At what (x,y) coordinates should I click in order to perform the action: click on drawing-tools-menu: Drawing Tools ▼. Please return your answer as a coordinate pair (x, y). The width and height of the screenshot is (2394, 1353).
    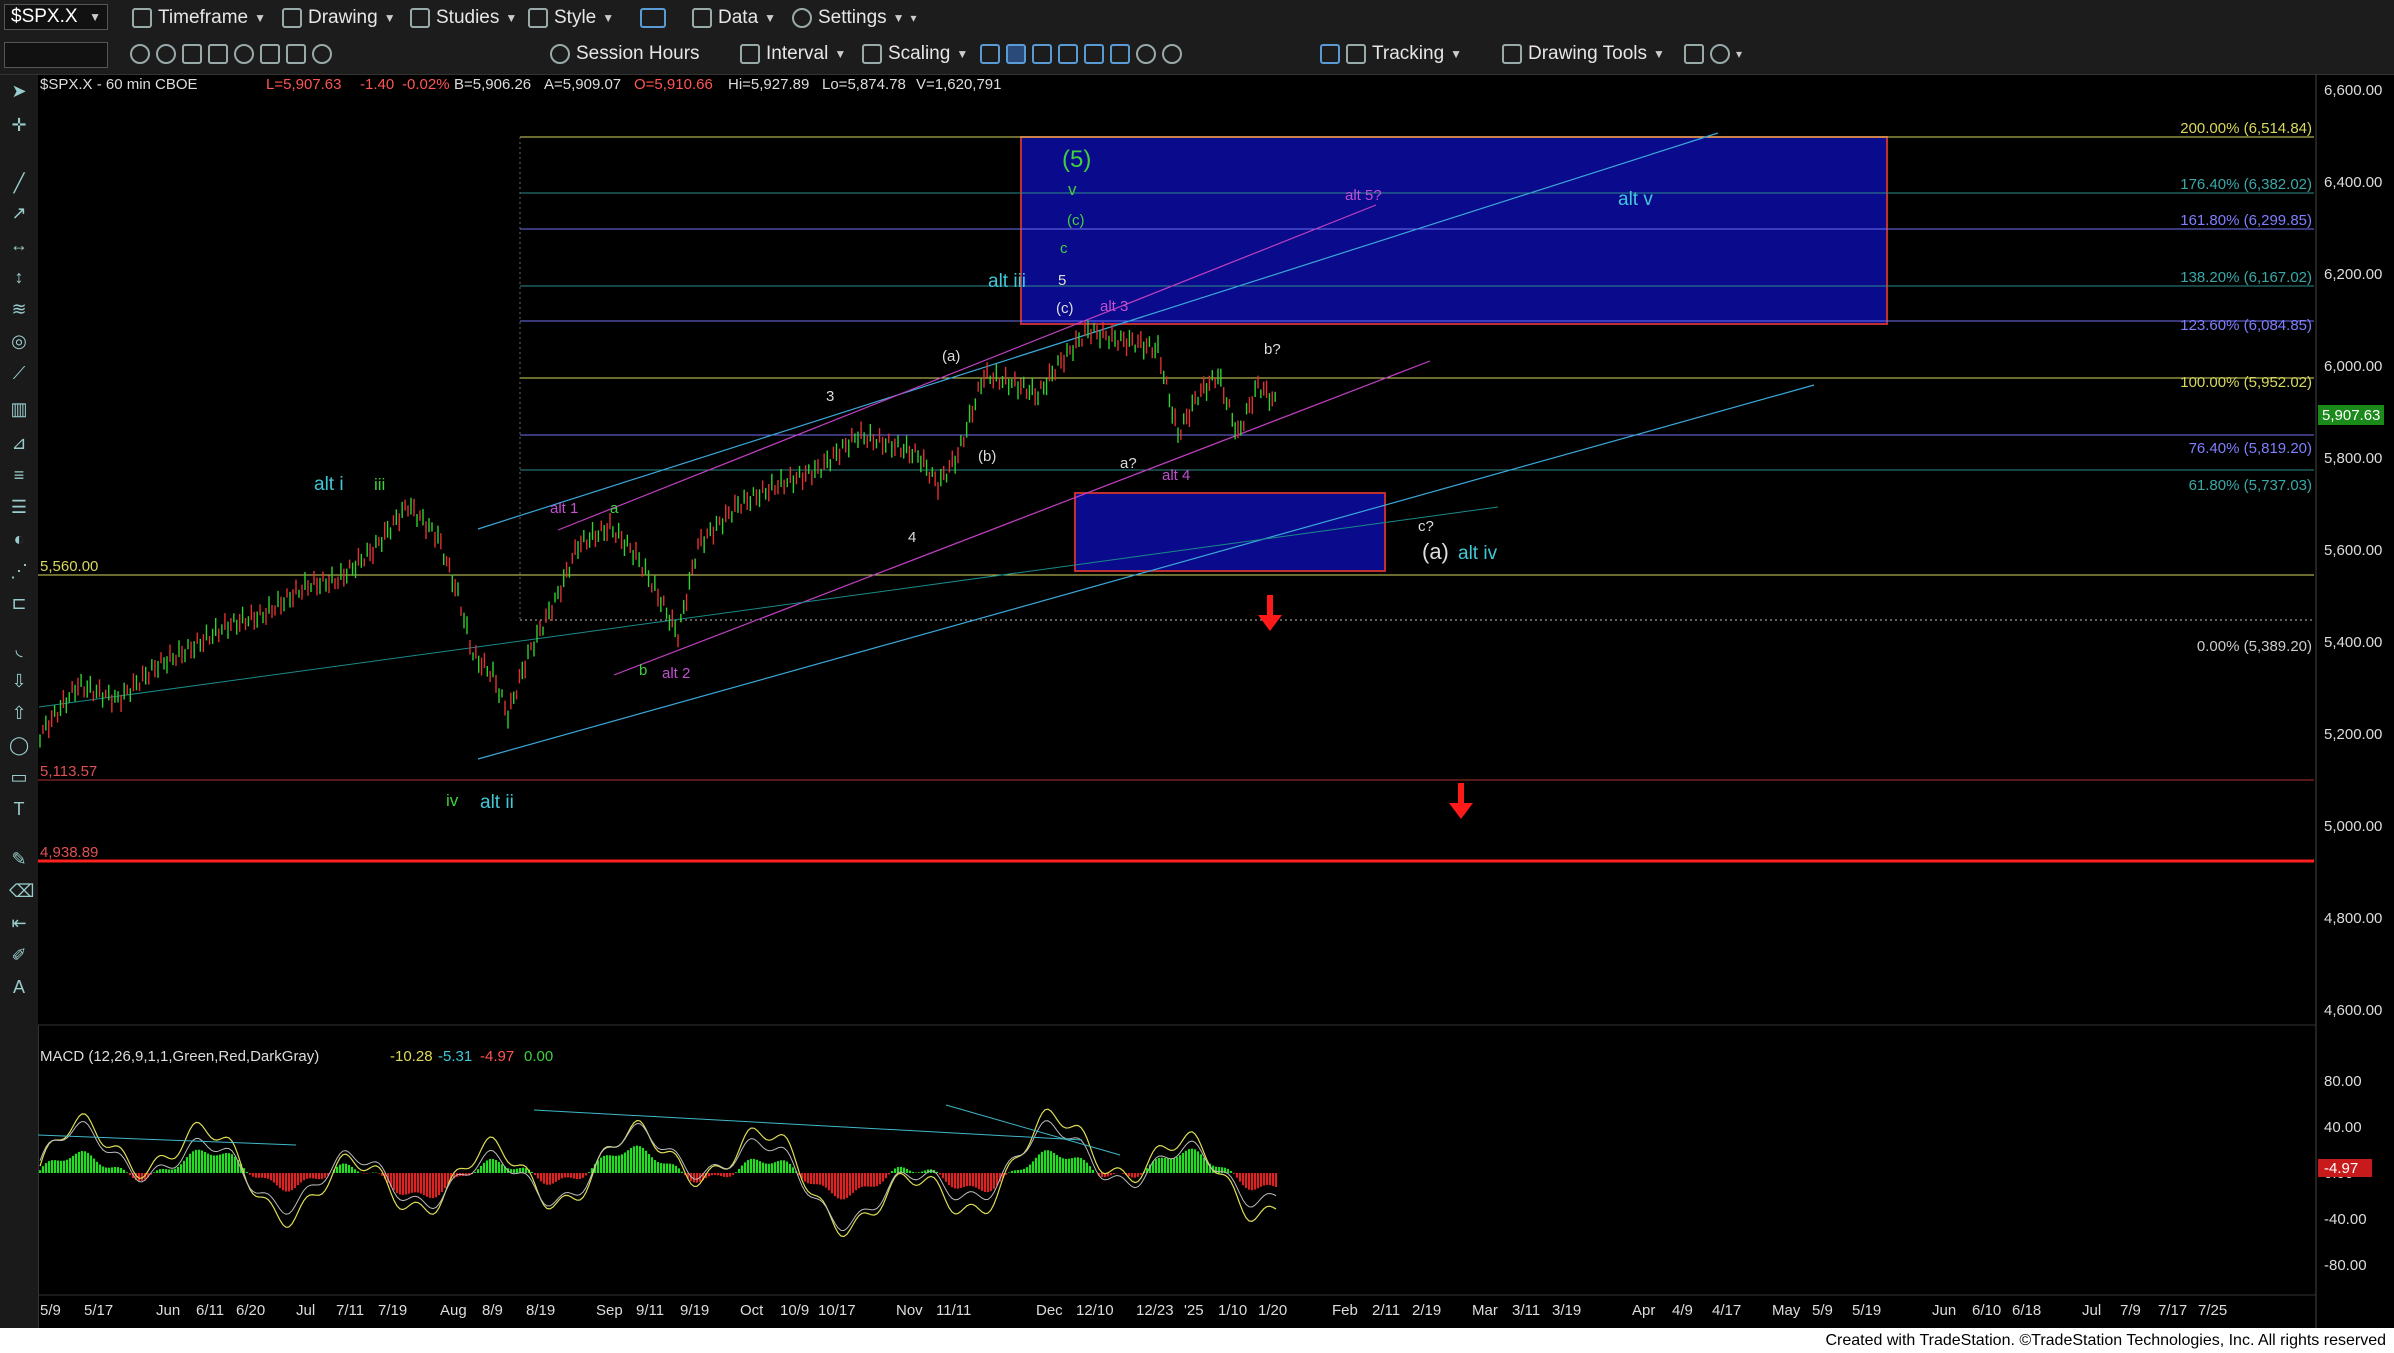
    Looking at the image, I should click on (1583, 54).